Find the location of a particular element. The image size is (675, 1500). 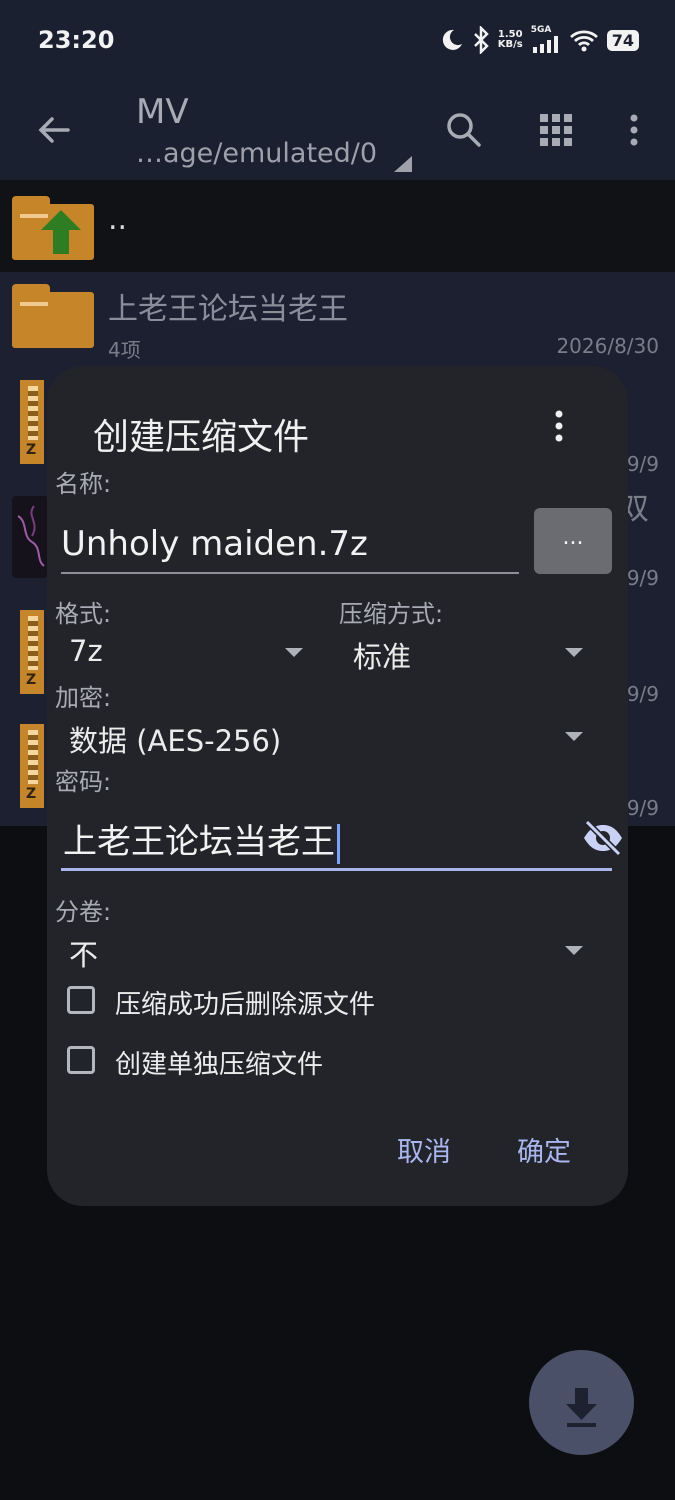

encryption-value: 数据 (AES-256) is located at coordinates (175, 741).